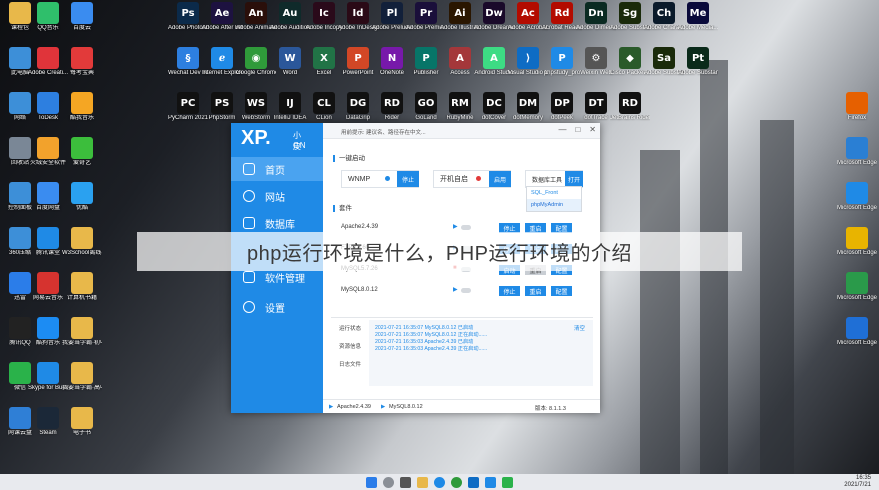  I want to click on desktop-shortcut: 酷我音乐, so click(82, 107).